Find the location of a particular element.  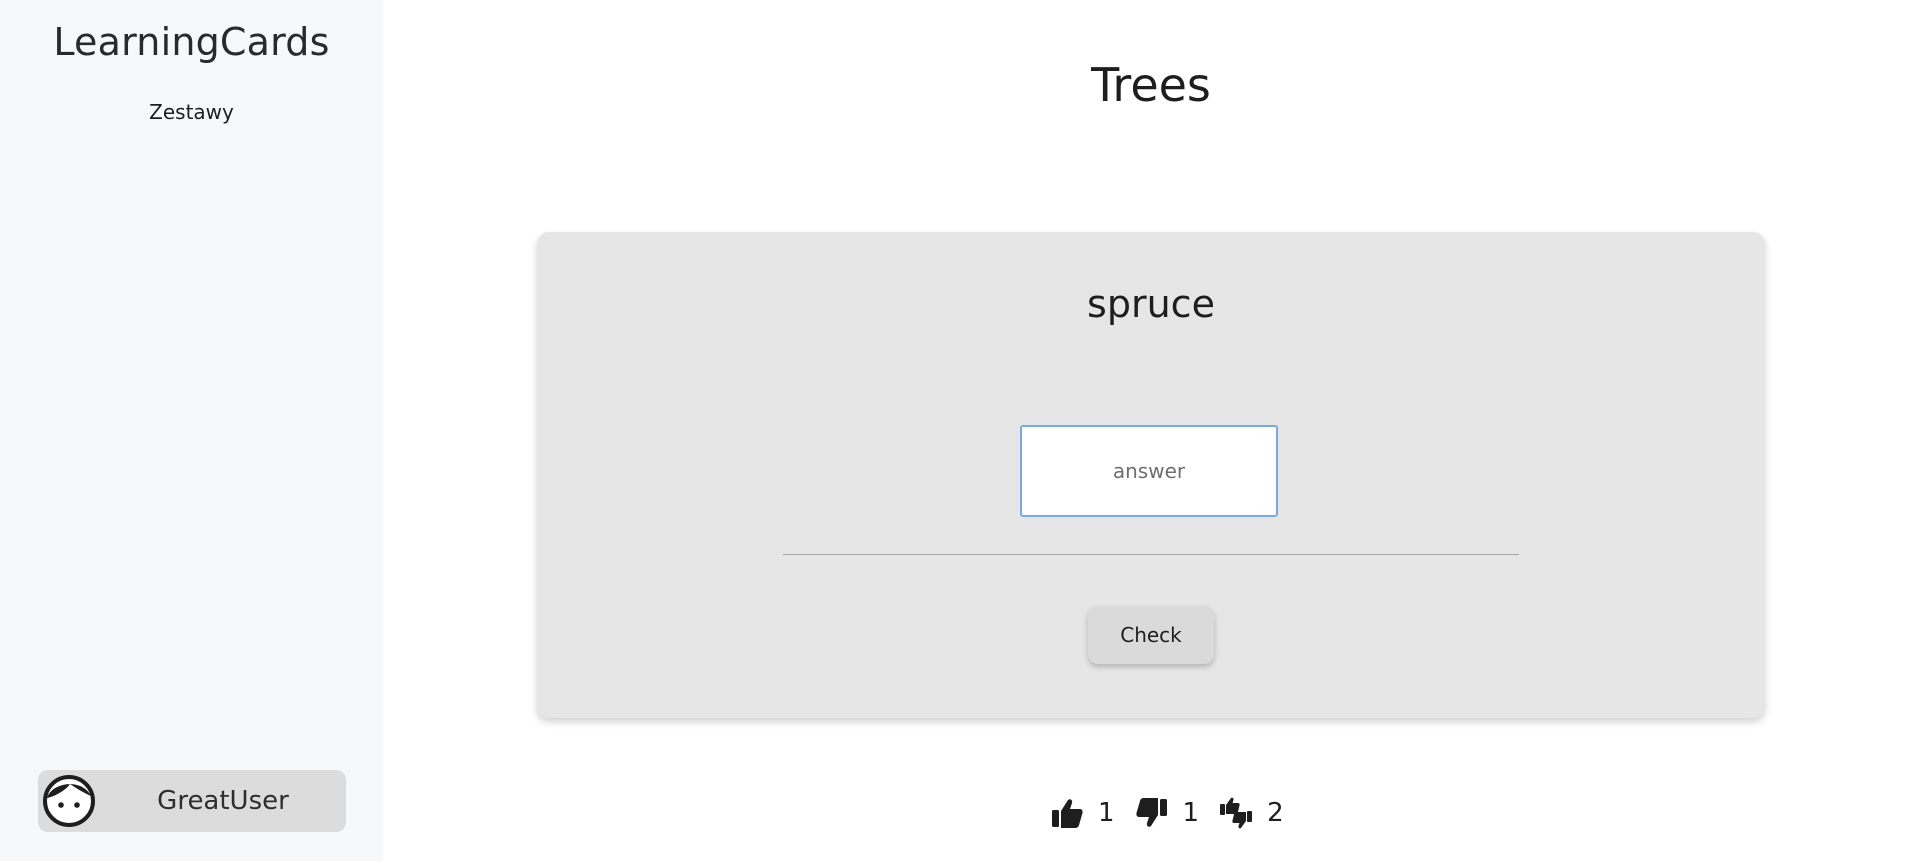

nav-link-zestawy: Zestawy is located at coordinates (191, 112).